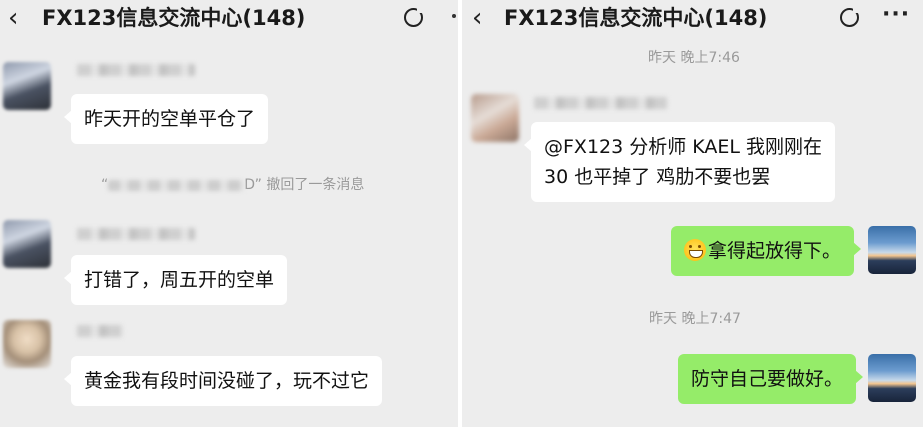 The image size is (923, 427). I want to click on message-bubble: 昨天开的空单平仓了, so click(166, 119).